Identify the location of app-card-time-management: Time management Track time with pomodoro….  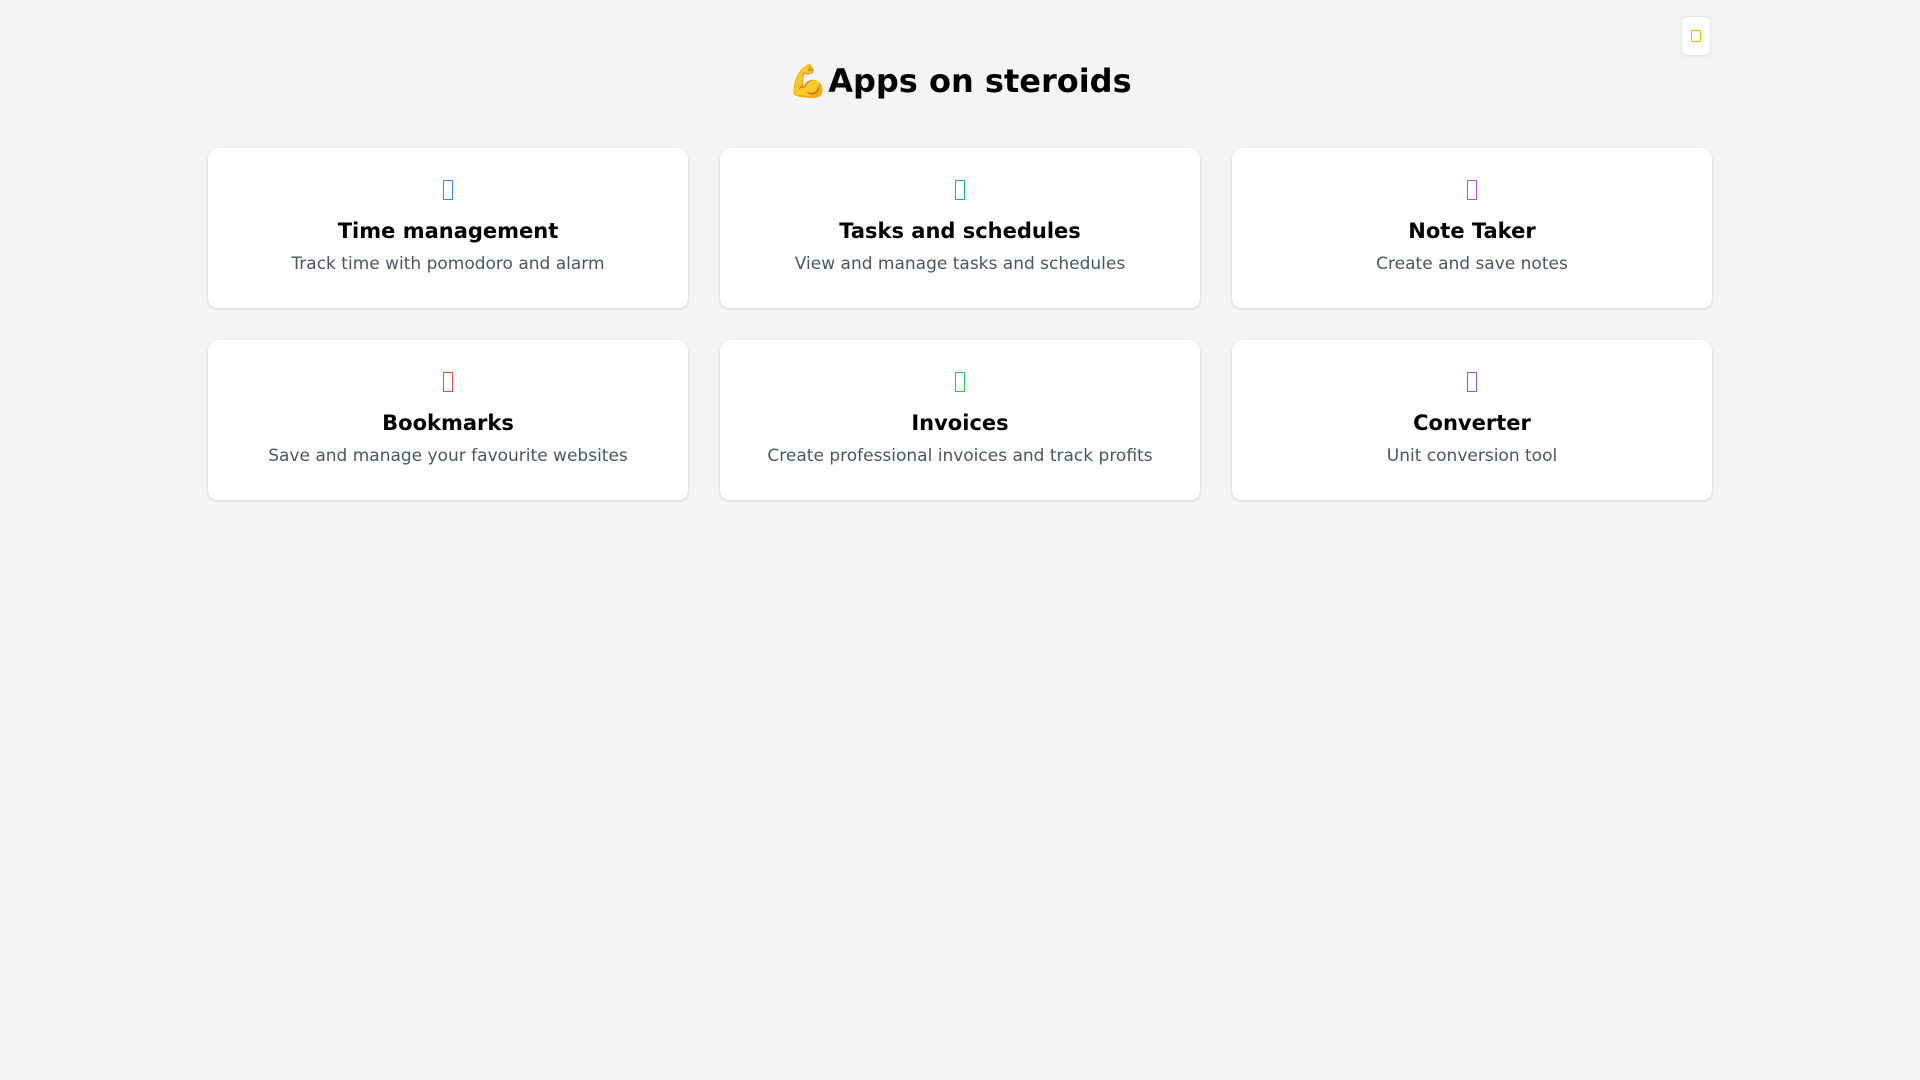
(448, 228).